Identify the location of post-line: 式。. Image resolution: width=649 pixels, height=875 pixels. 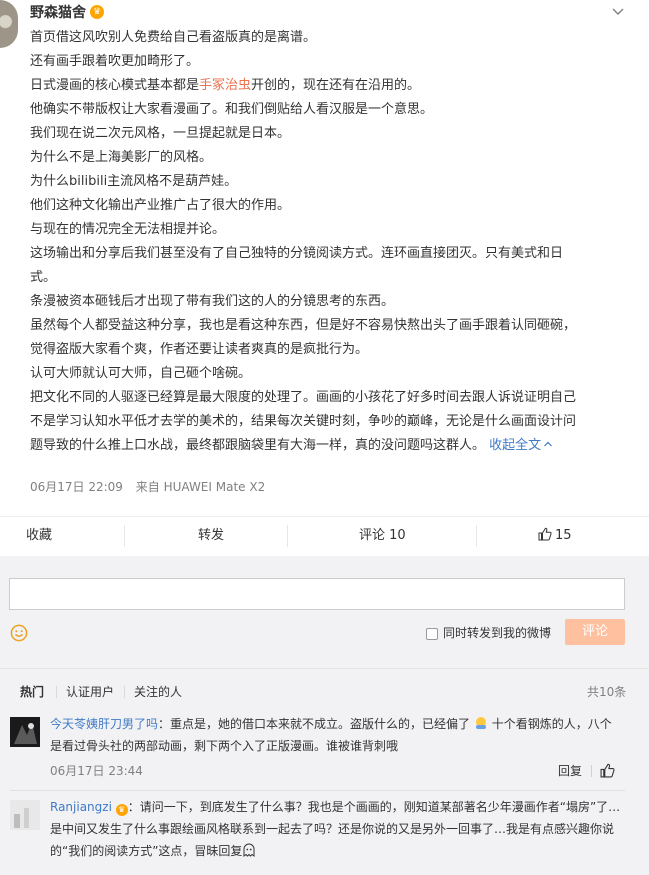
(43, 277).